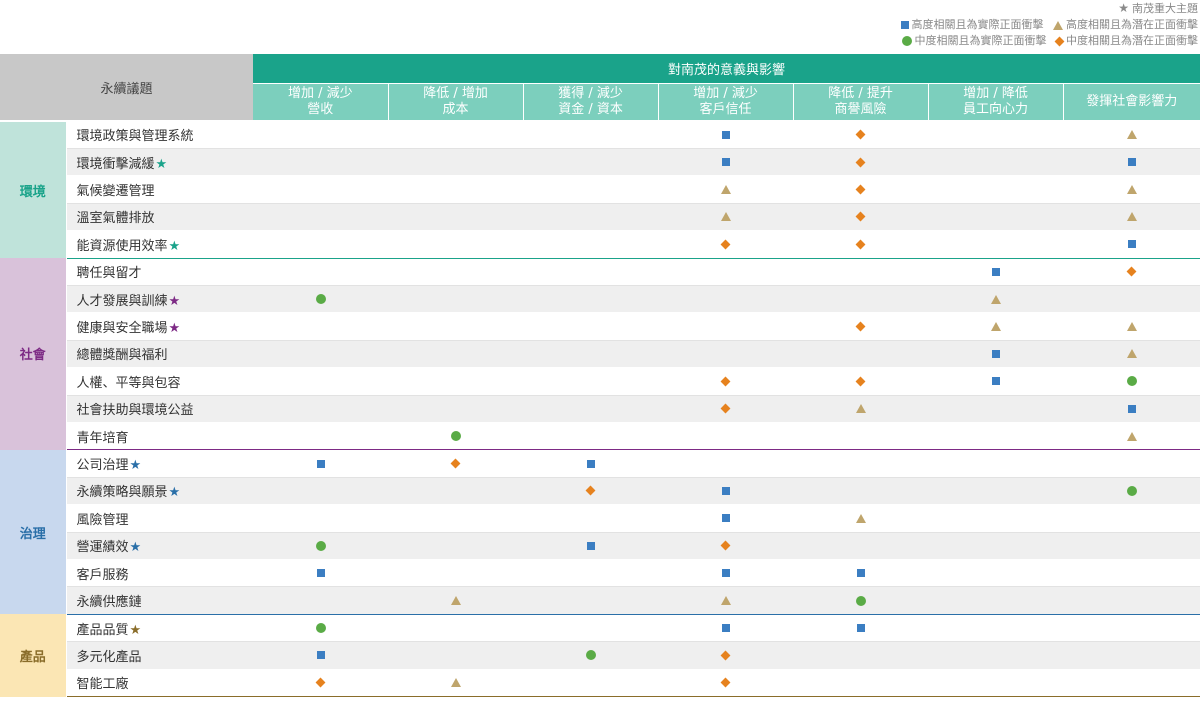 The width and height of the screenshot is (1200, 706). Describe the element at coordinates (725, 109) in the screenshot. I see `column-header-line: 客戶信任` at that location.